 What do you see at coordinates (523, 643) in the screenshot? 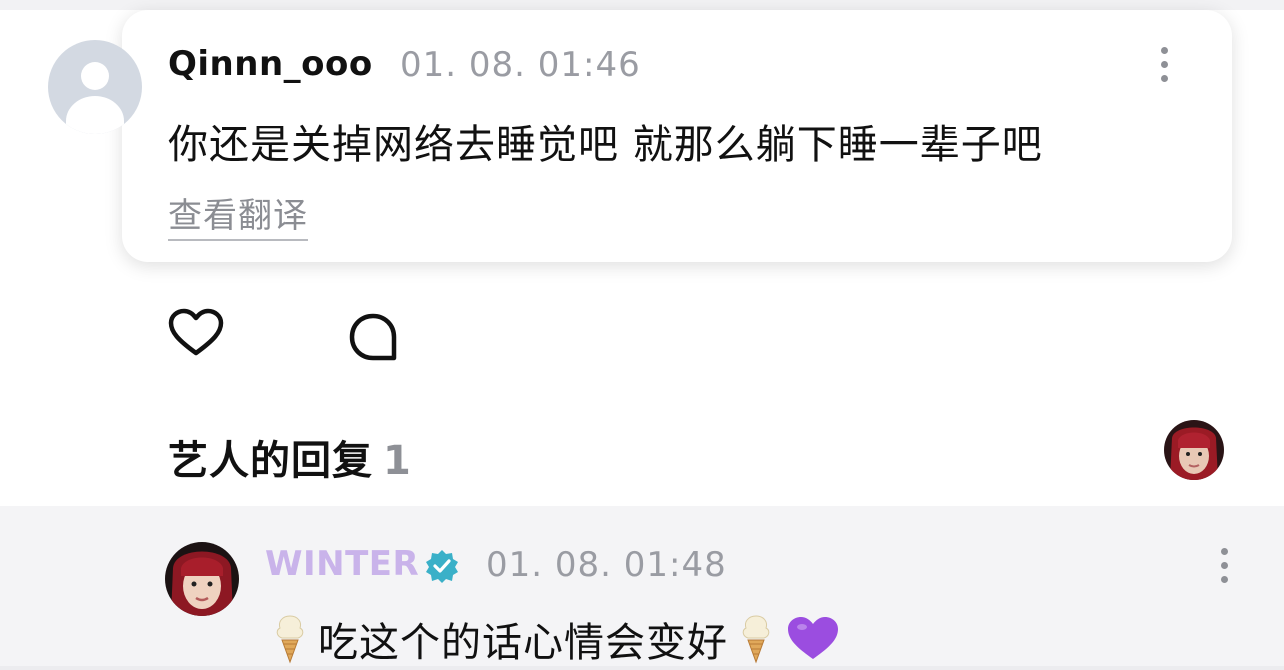
I see `reply-text: 吃这个的话心情会变好` at bounding box center [523, 643].